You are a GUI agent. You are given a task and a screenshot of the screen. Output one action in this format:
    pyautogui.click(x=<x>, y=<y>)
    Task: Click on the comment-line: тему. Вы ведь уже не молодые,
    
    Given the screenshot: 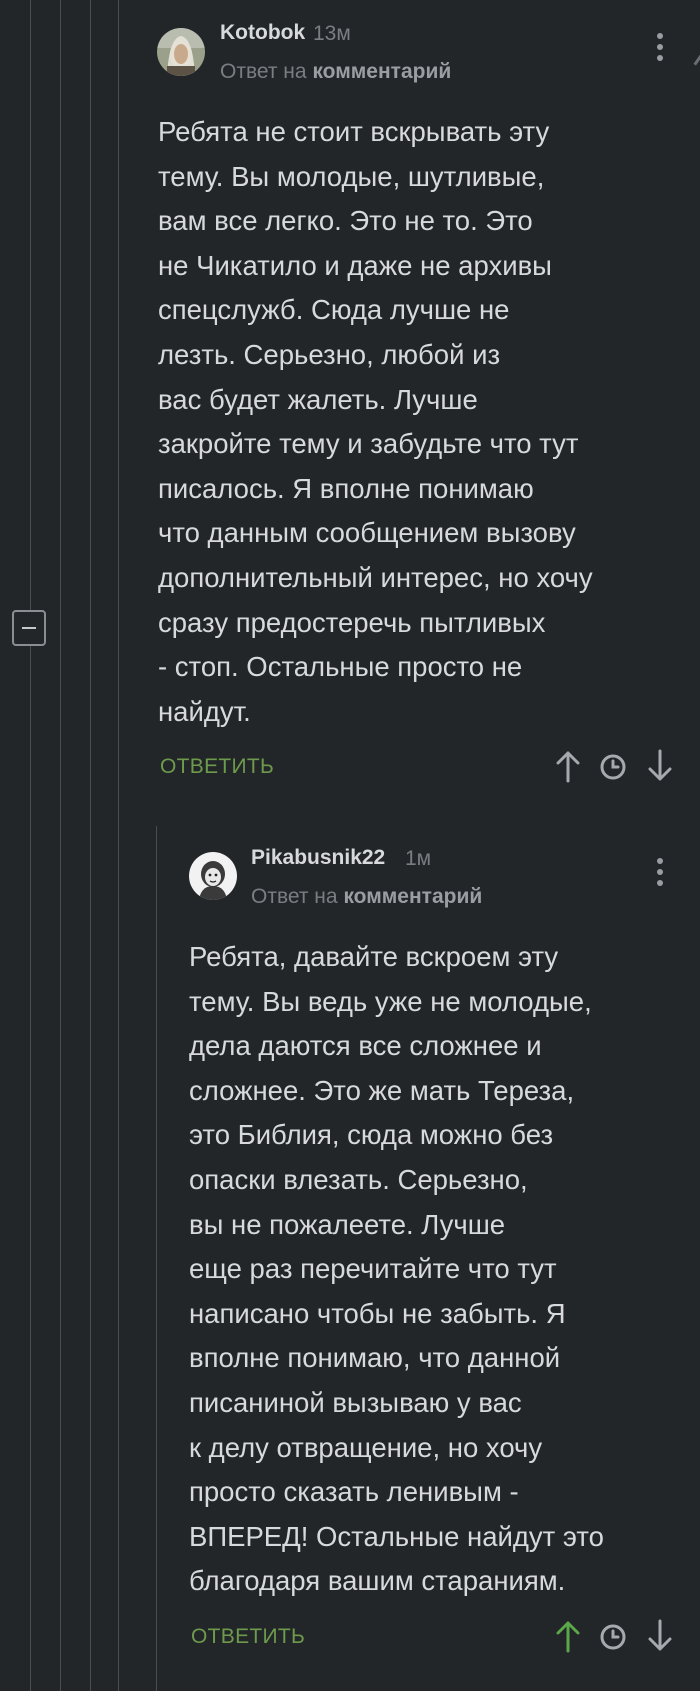 What is the action you would take?
    pyautogui.click(x=390, y=1001)
    